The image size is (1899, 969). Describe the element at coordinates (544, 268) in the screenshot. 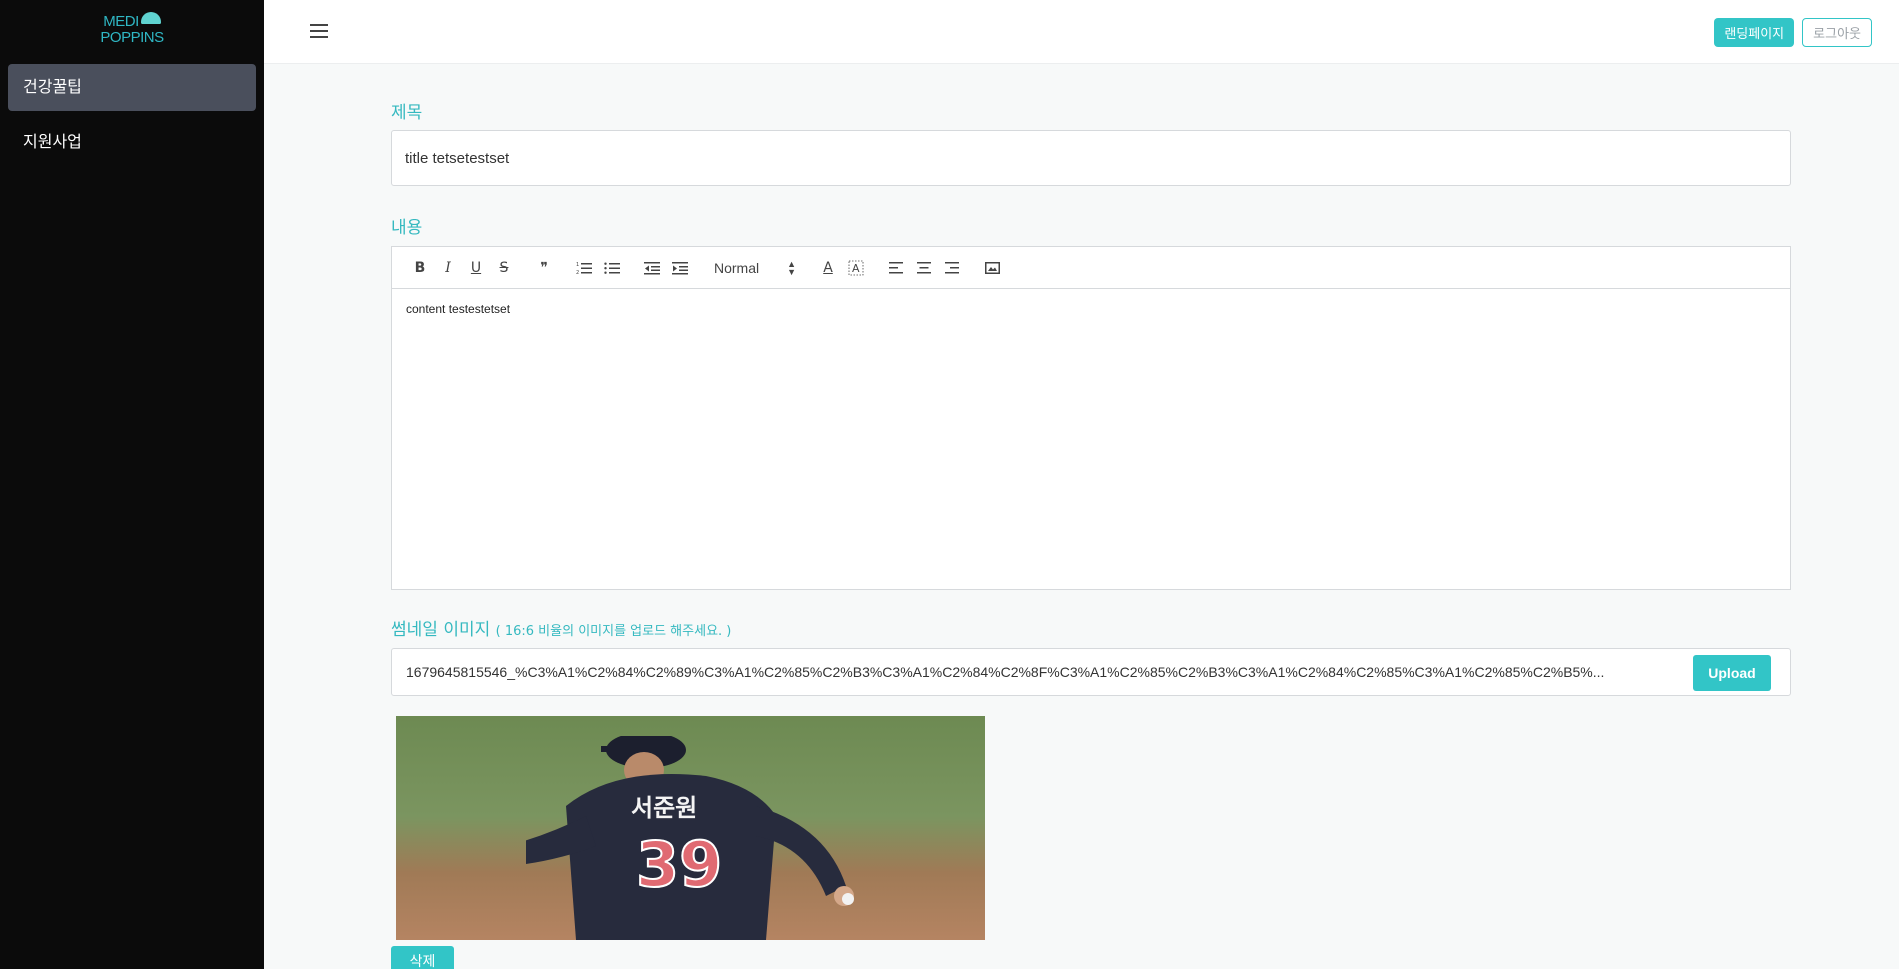

I see `blockquote-icon: ❞` at that location.